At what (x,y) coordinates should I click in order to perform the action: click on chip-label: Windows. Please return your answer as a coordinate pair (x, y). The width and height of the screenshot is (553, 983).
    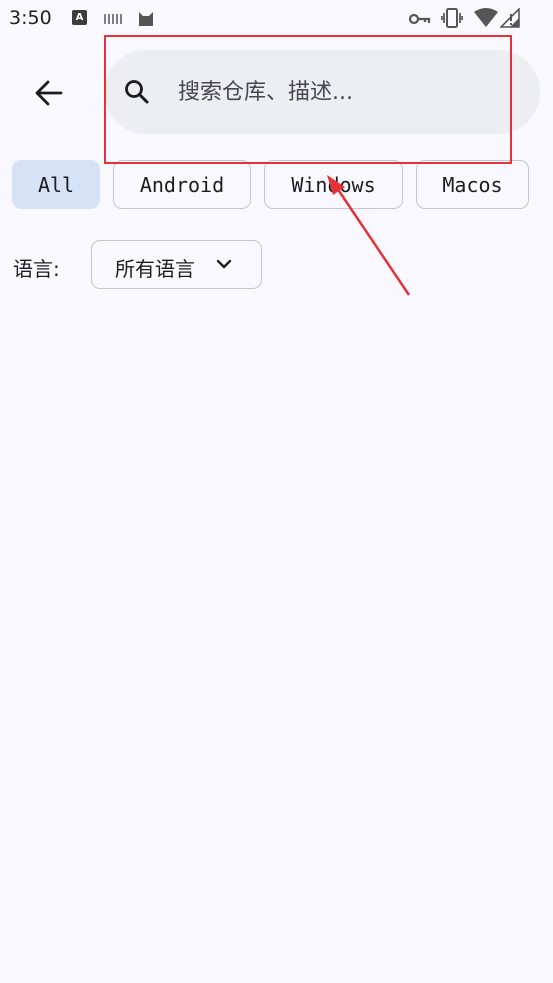
    Looking at the image, I should click on (333, 184).